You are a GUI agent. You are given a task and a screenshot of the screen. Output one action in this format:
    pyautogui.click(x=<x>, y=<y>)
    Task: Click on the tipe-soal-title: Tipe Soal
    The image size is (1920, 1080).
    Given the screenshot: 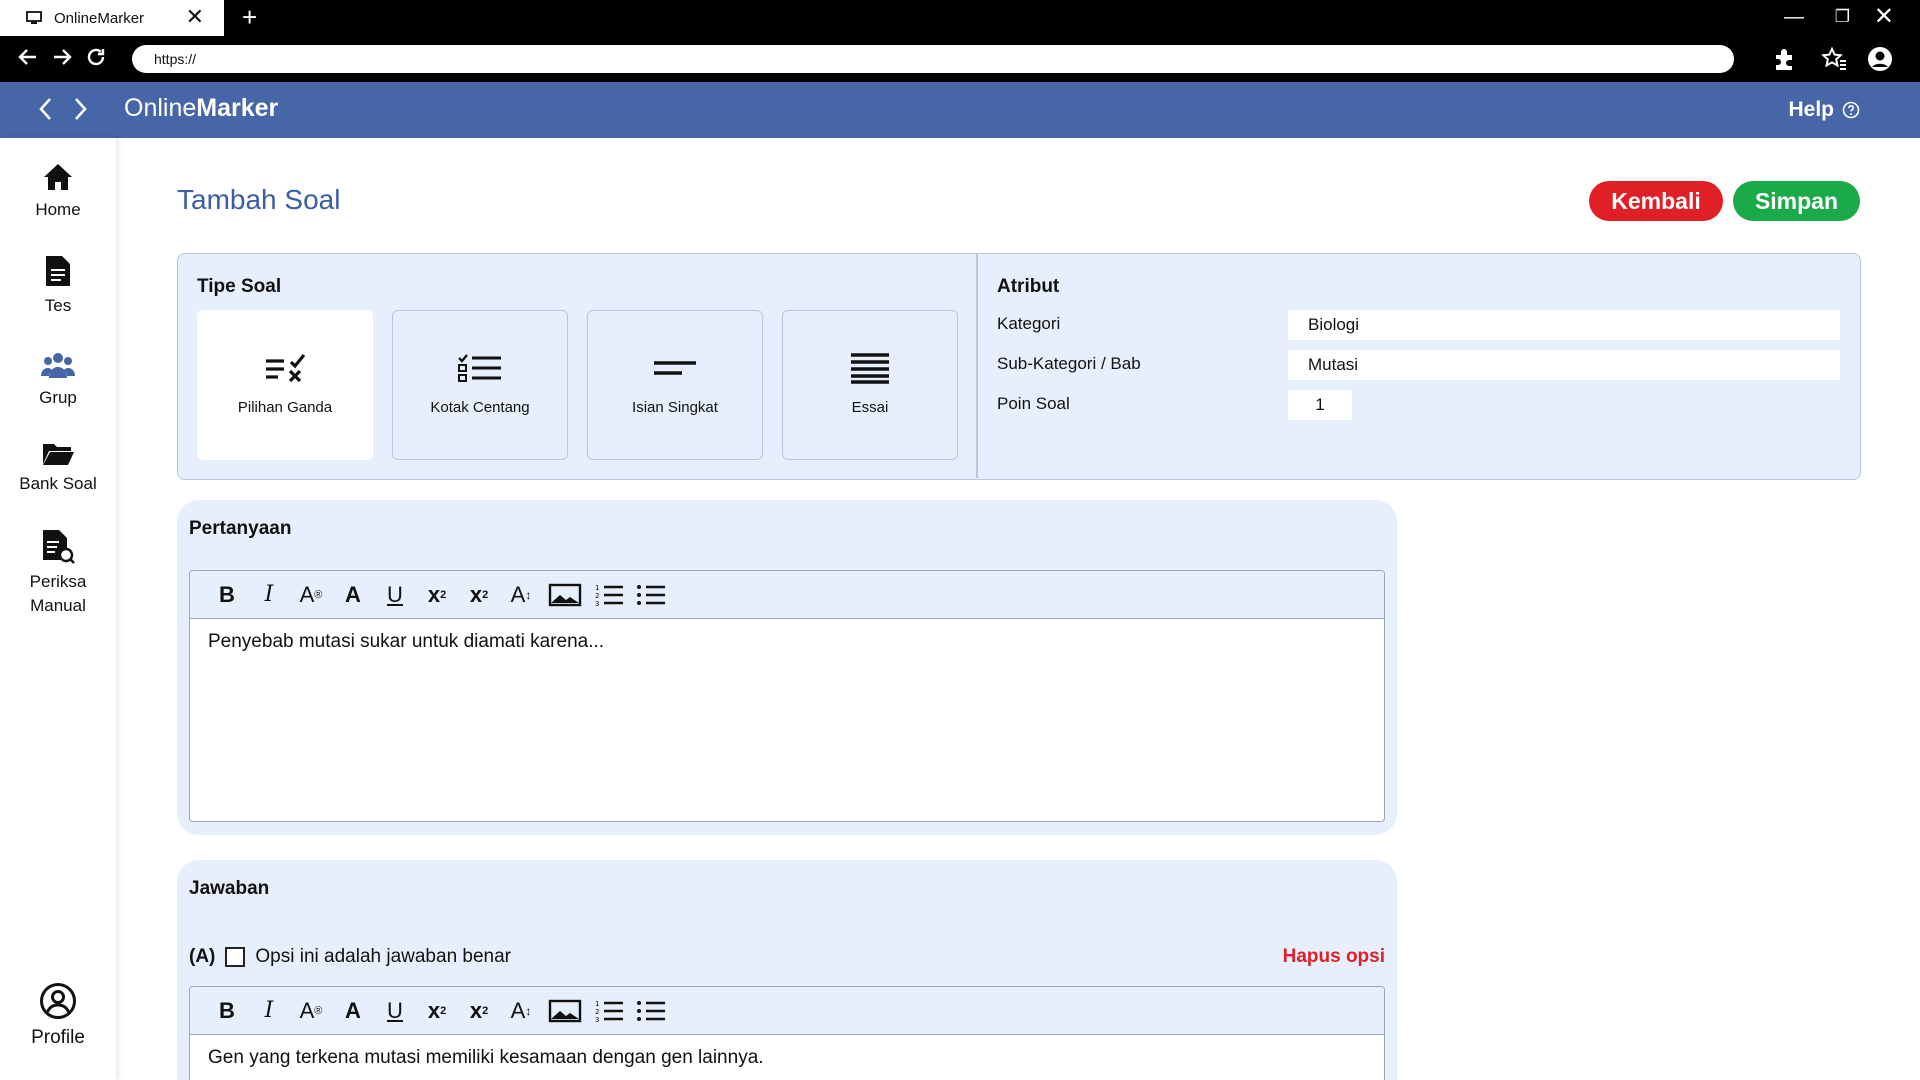 What is the action you would take?
    pyautogui.click(x=239, y=286)
    